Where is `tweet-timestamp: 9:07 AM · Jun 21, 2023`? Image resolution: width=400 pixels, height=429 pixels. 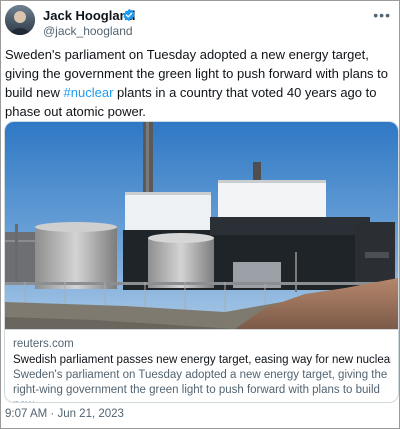
tweet-timestamp: 9:07 AM · Jun 21, 2023 is located at coordinates (64, 414).